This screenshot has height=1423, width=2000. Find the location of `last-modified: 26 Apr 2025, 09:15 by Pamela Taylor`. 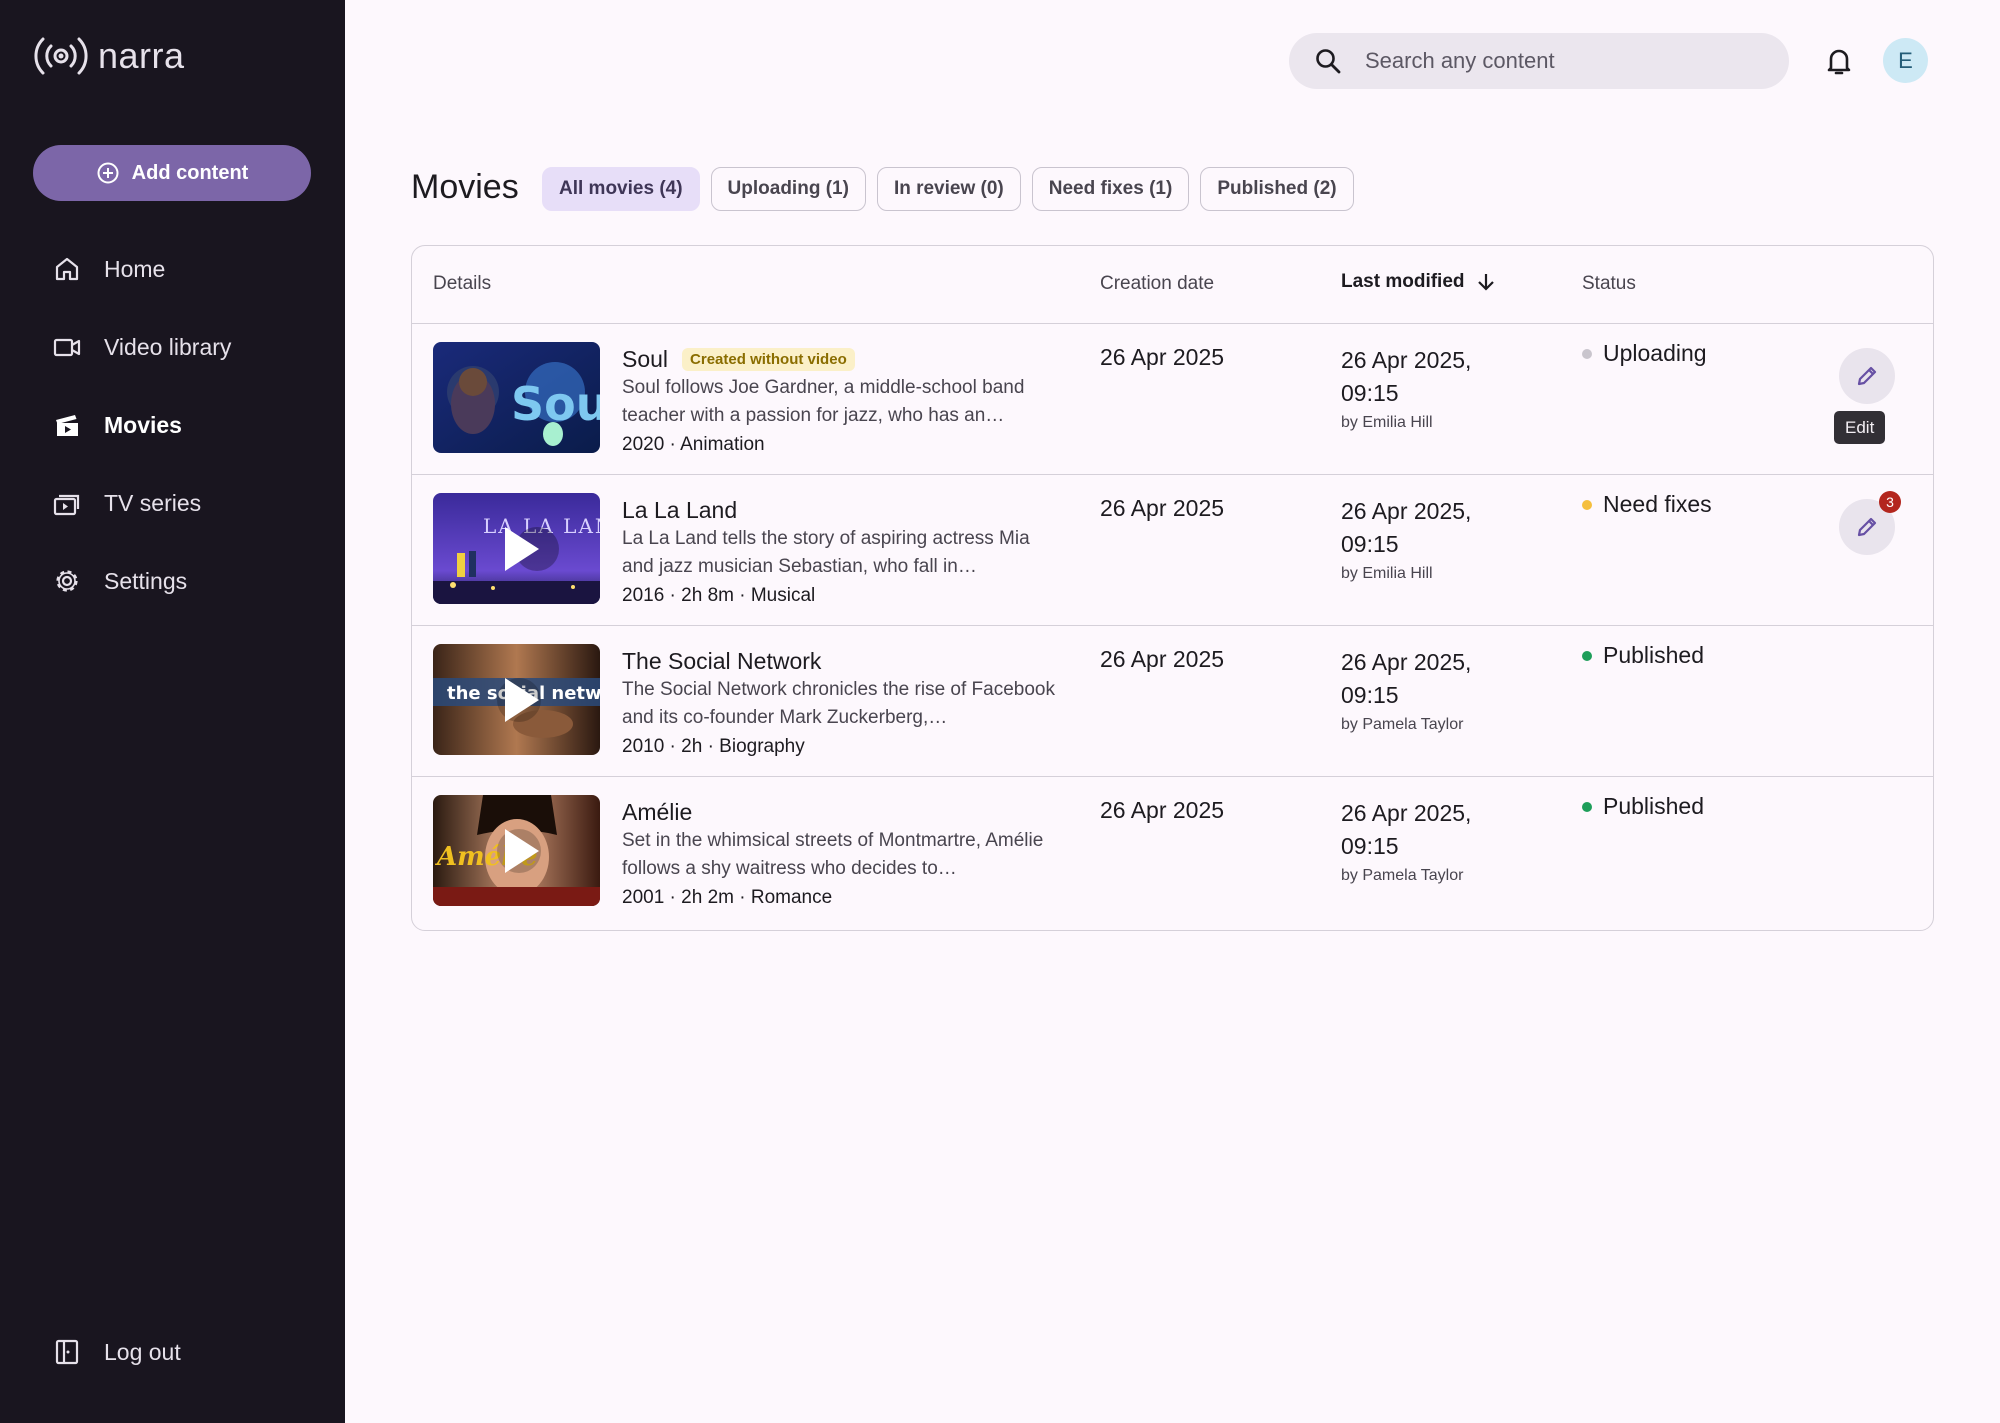

last-modified: 26 Apr 2025, 09:15 by Pamela Taylor is located at coordinates (1406, 691).